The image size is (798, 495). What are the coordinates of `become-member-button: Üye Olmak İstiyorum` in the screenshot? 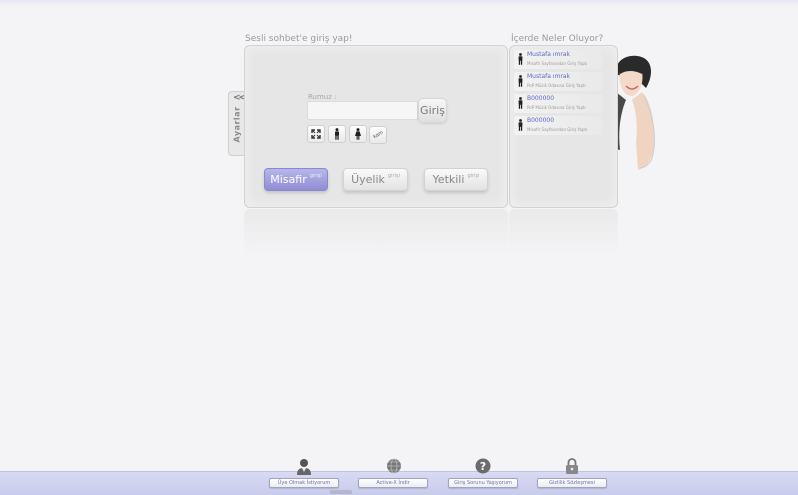 It's located at (304, 483).